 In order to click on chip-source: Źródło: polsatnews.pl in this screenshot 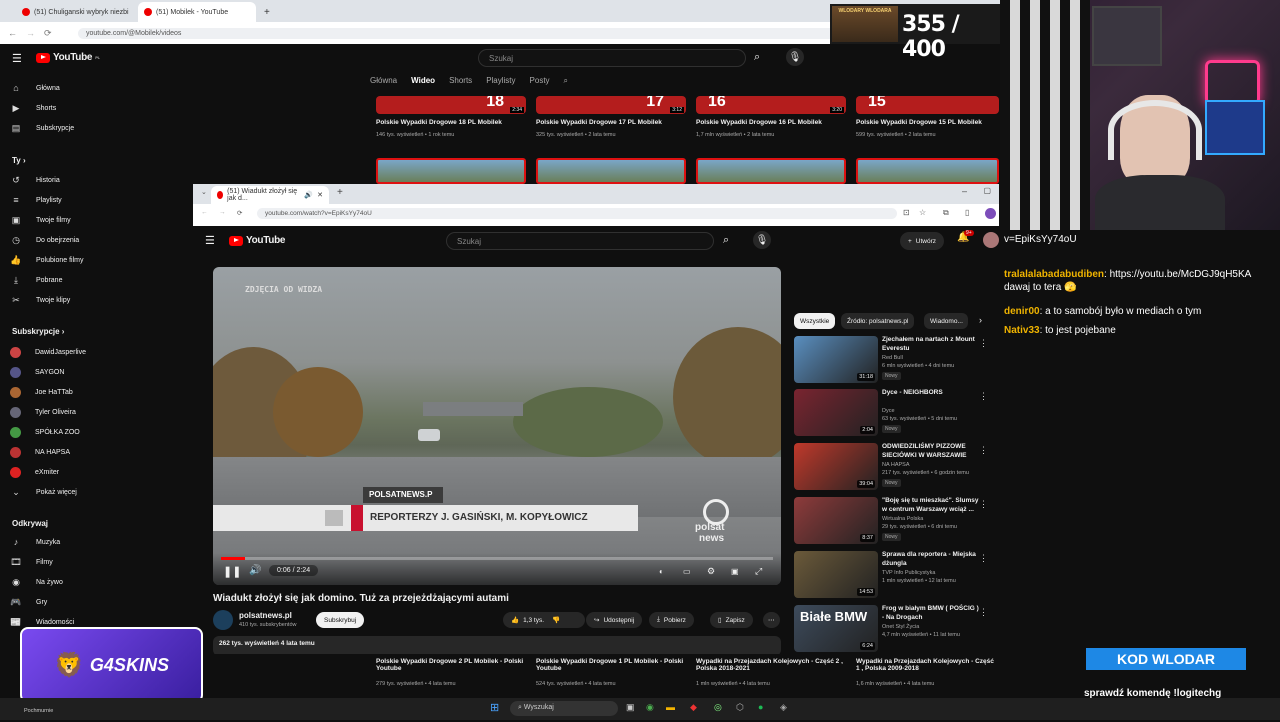, I will do `click(878, 321)`.